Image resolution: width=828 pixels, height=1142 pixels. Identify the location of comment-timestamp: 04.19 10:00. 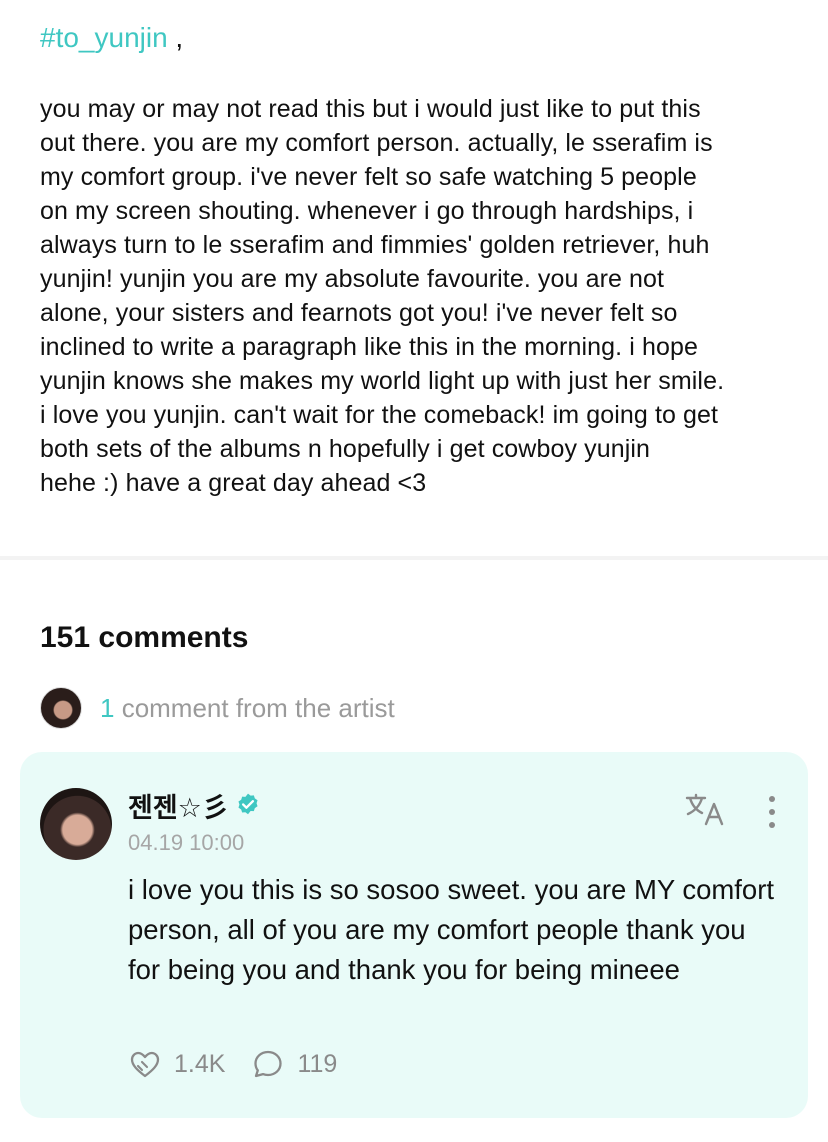
(186, 842).